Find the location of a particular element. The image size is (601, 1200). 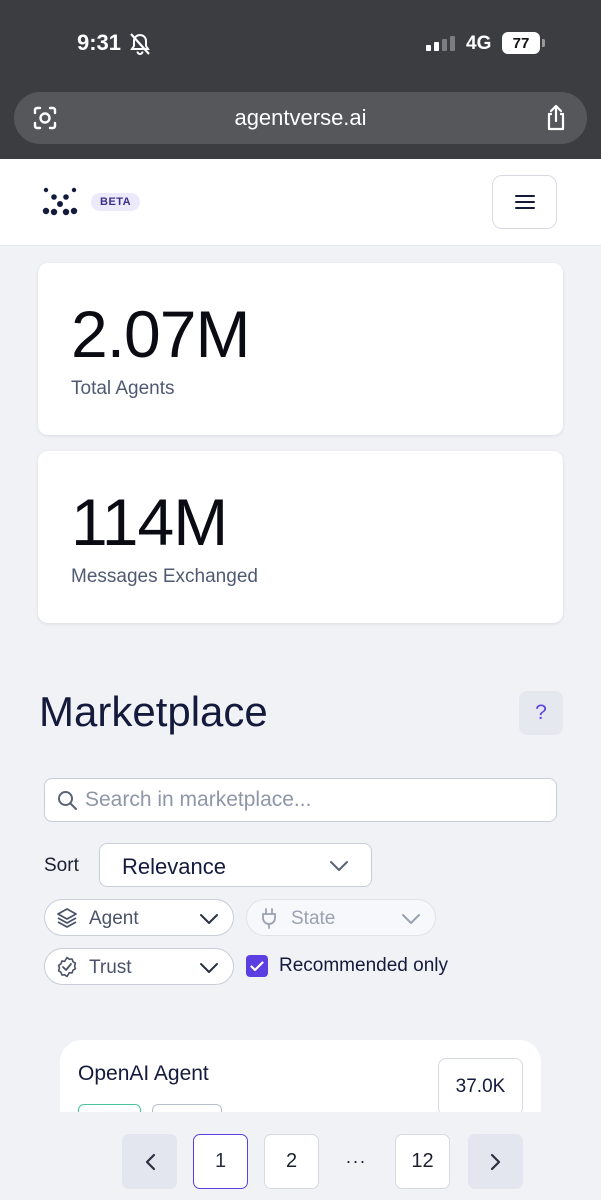

marketplace-search is located at coordinates (300, 800).